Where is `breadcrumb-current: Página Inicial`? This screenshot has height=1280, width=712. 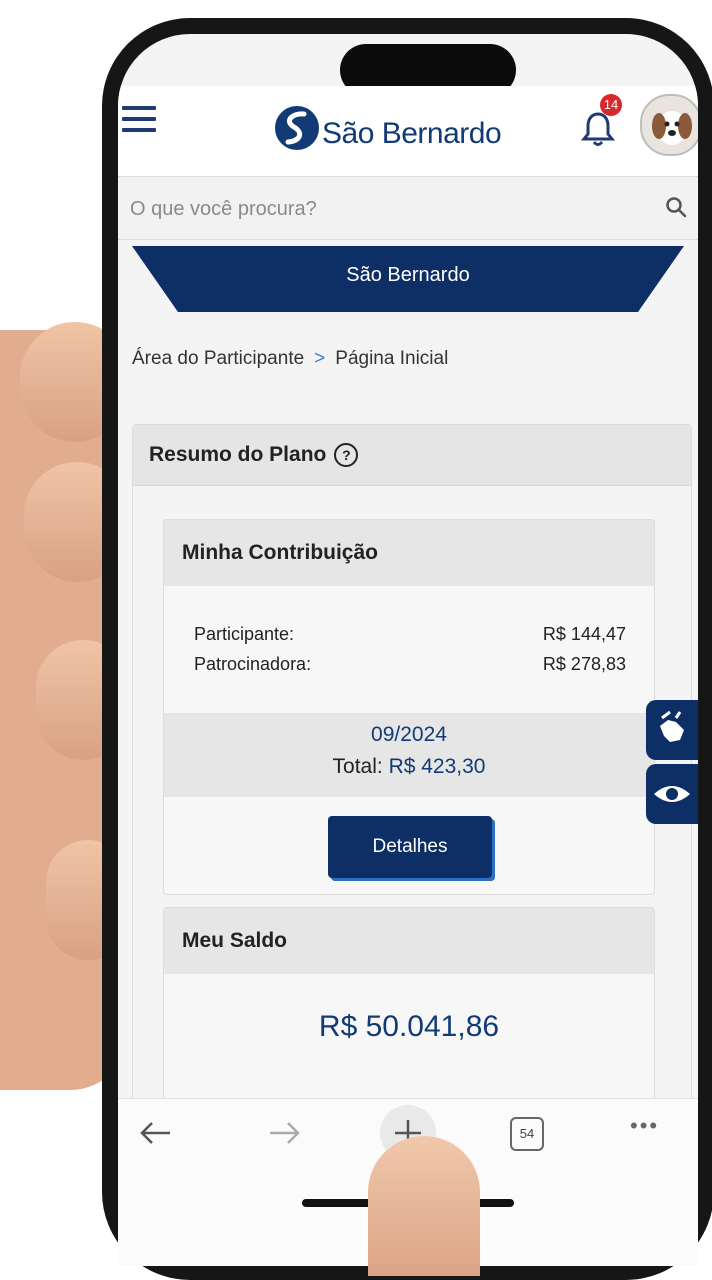
breadcrumb-current: Página Inicial is located at coordinates (392, 358).